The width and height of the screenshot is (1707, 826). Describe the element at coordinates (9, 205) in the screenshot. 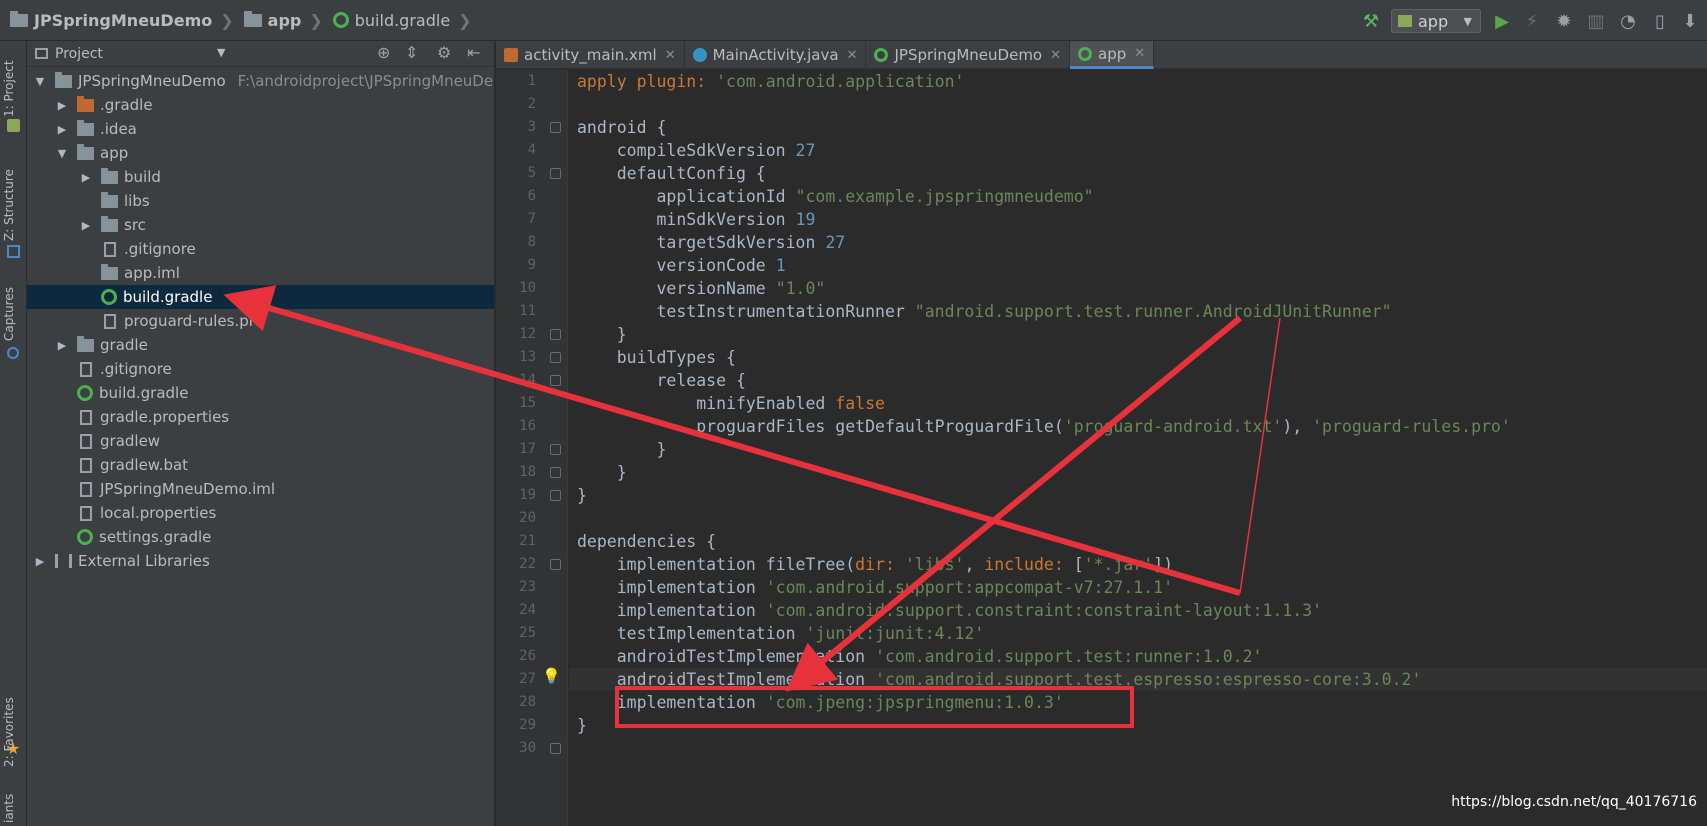

I see `structure-tool-tab: Z: Structure` at that location.